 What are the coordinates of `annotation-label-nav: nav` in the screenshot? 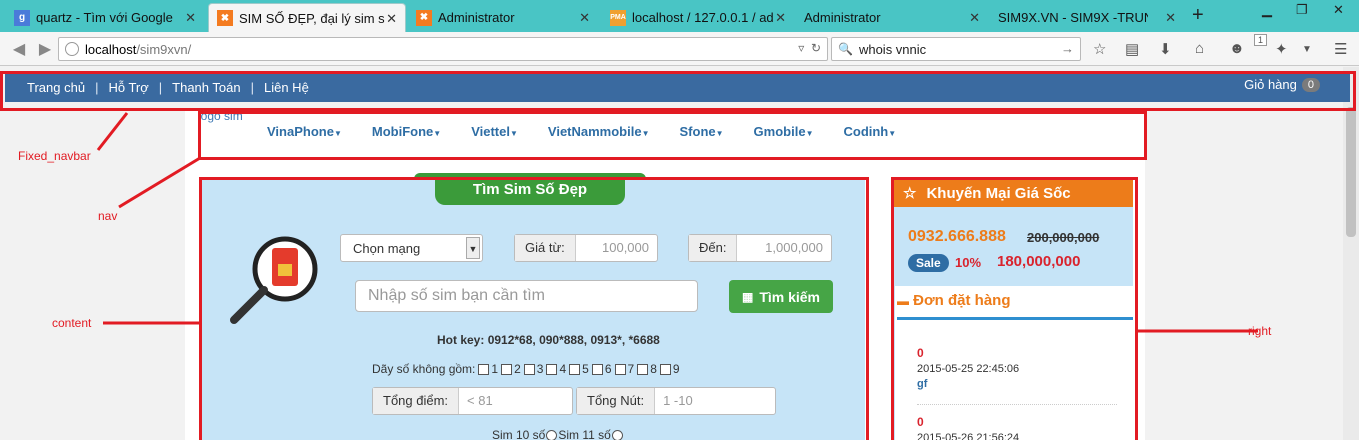 It's located at (108, 216).